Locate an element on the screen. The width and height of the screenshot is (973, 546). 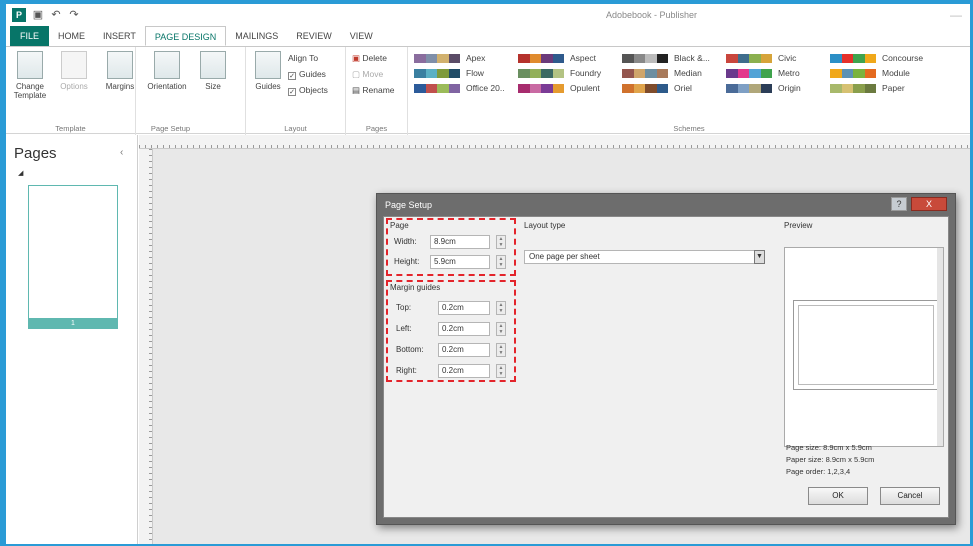
tab-insert: INSERT is located at coordinates (119, 36).